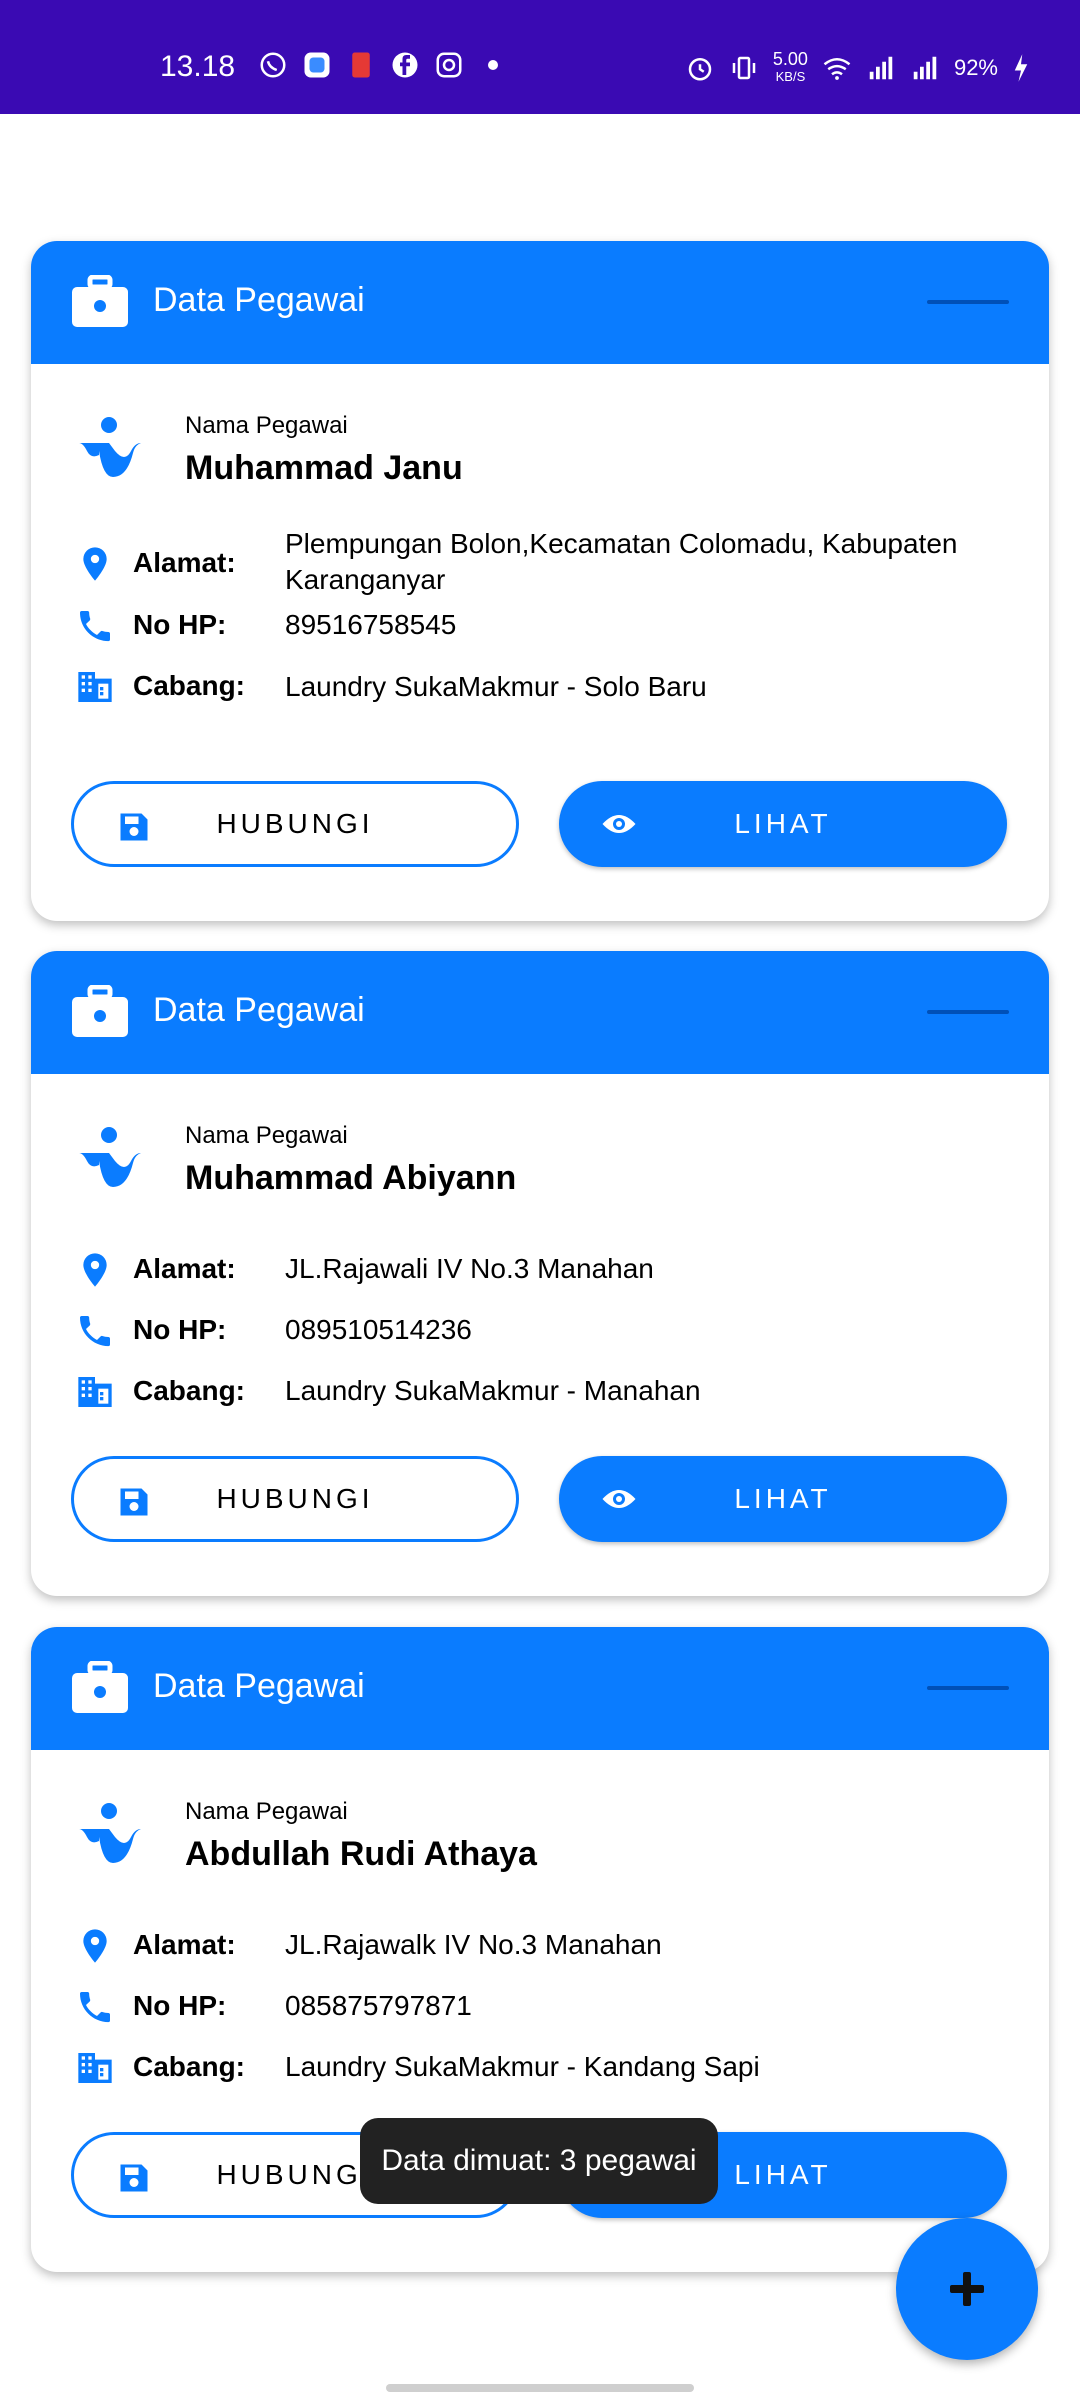 The height and width of the screenshot is (2400, 1080). What do you see at coordinates (378, 2005) in the screenshot?
I see `phone-value: 085875797871` at bounding box center [378, 2005].